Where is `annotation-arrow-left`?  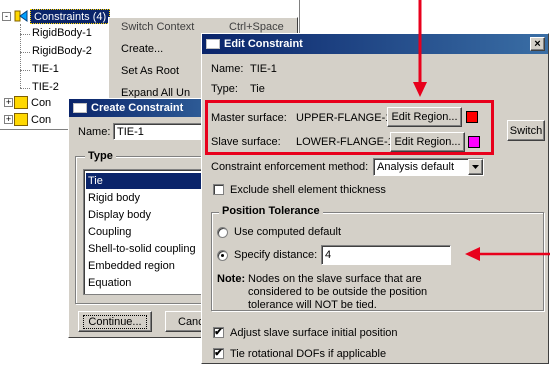 annotation-arrow-left is located at coordinates (507, 254).